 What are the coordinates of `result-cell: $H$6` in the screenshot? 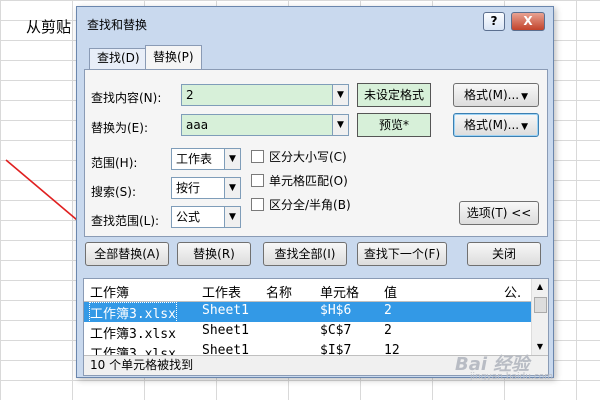 It's located at (336, 310).